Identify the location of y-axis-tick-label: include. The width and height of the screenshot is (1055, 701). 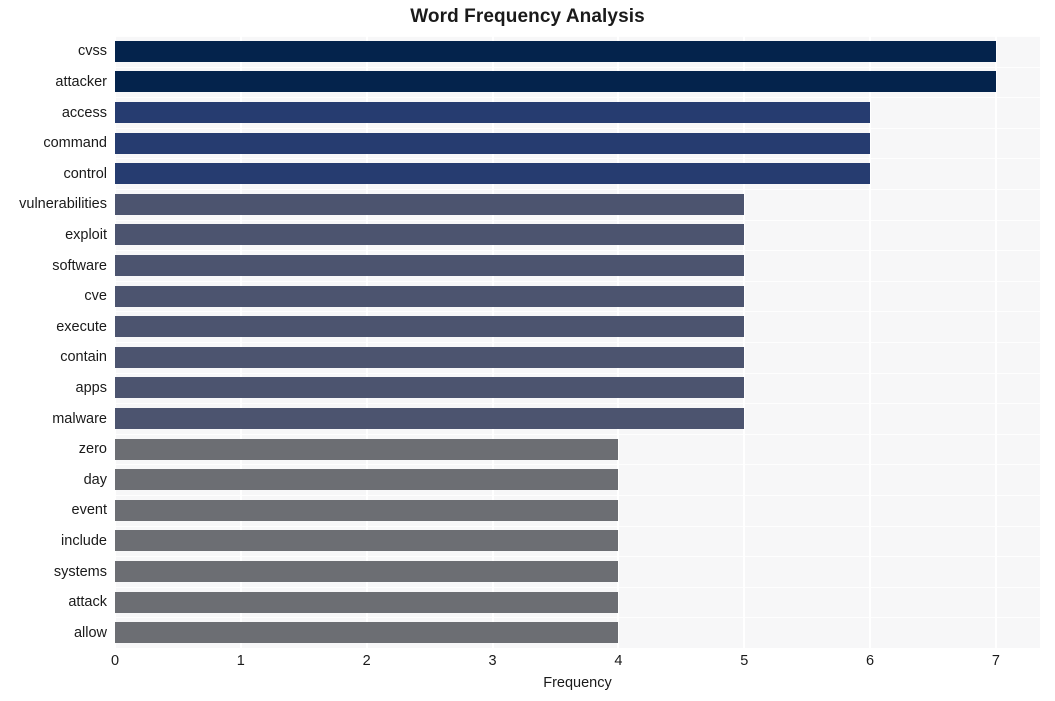
(84, 540).